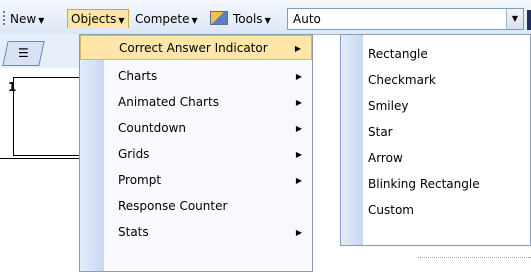 The width and height of the screenshot is (531, 272). Describe the element at coordinates (388, 106) in the screenshot. I see `submenu-item-label: Smiley` at that location.